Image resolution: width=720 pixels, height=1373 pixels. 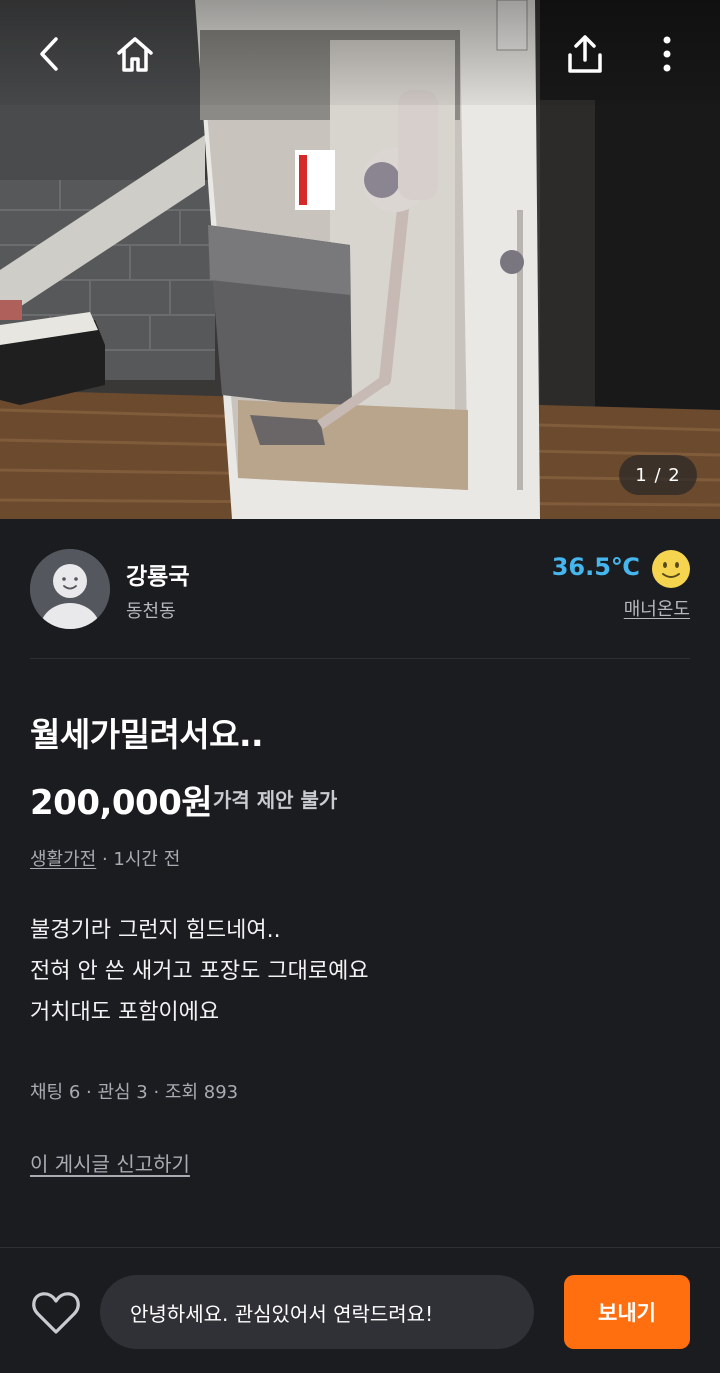 I want to click on chevron-left-icon, so click(x=49, y=54).